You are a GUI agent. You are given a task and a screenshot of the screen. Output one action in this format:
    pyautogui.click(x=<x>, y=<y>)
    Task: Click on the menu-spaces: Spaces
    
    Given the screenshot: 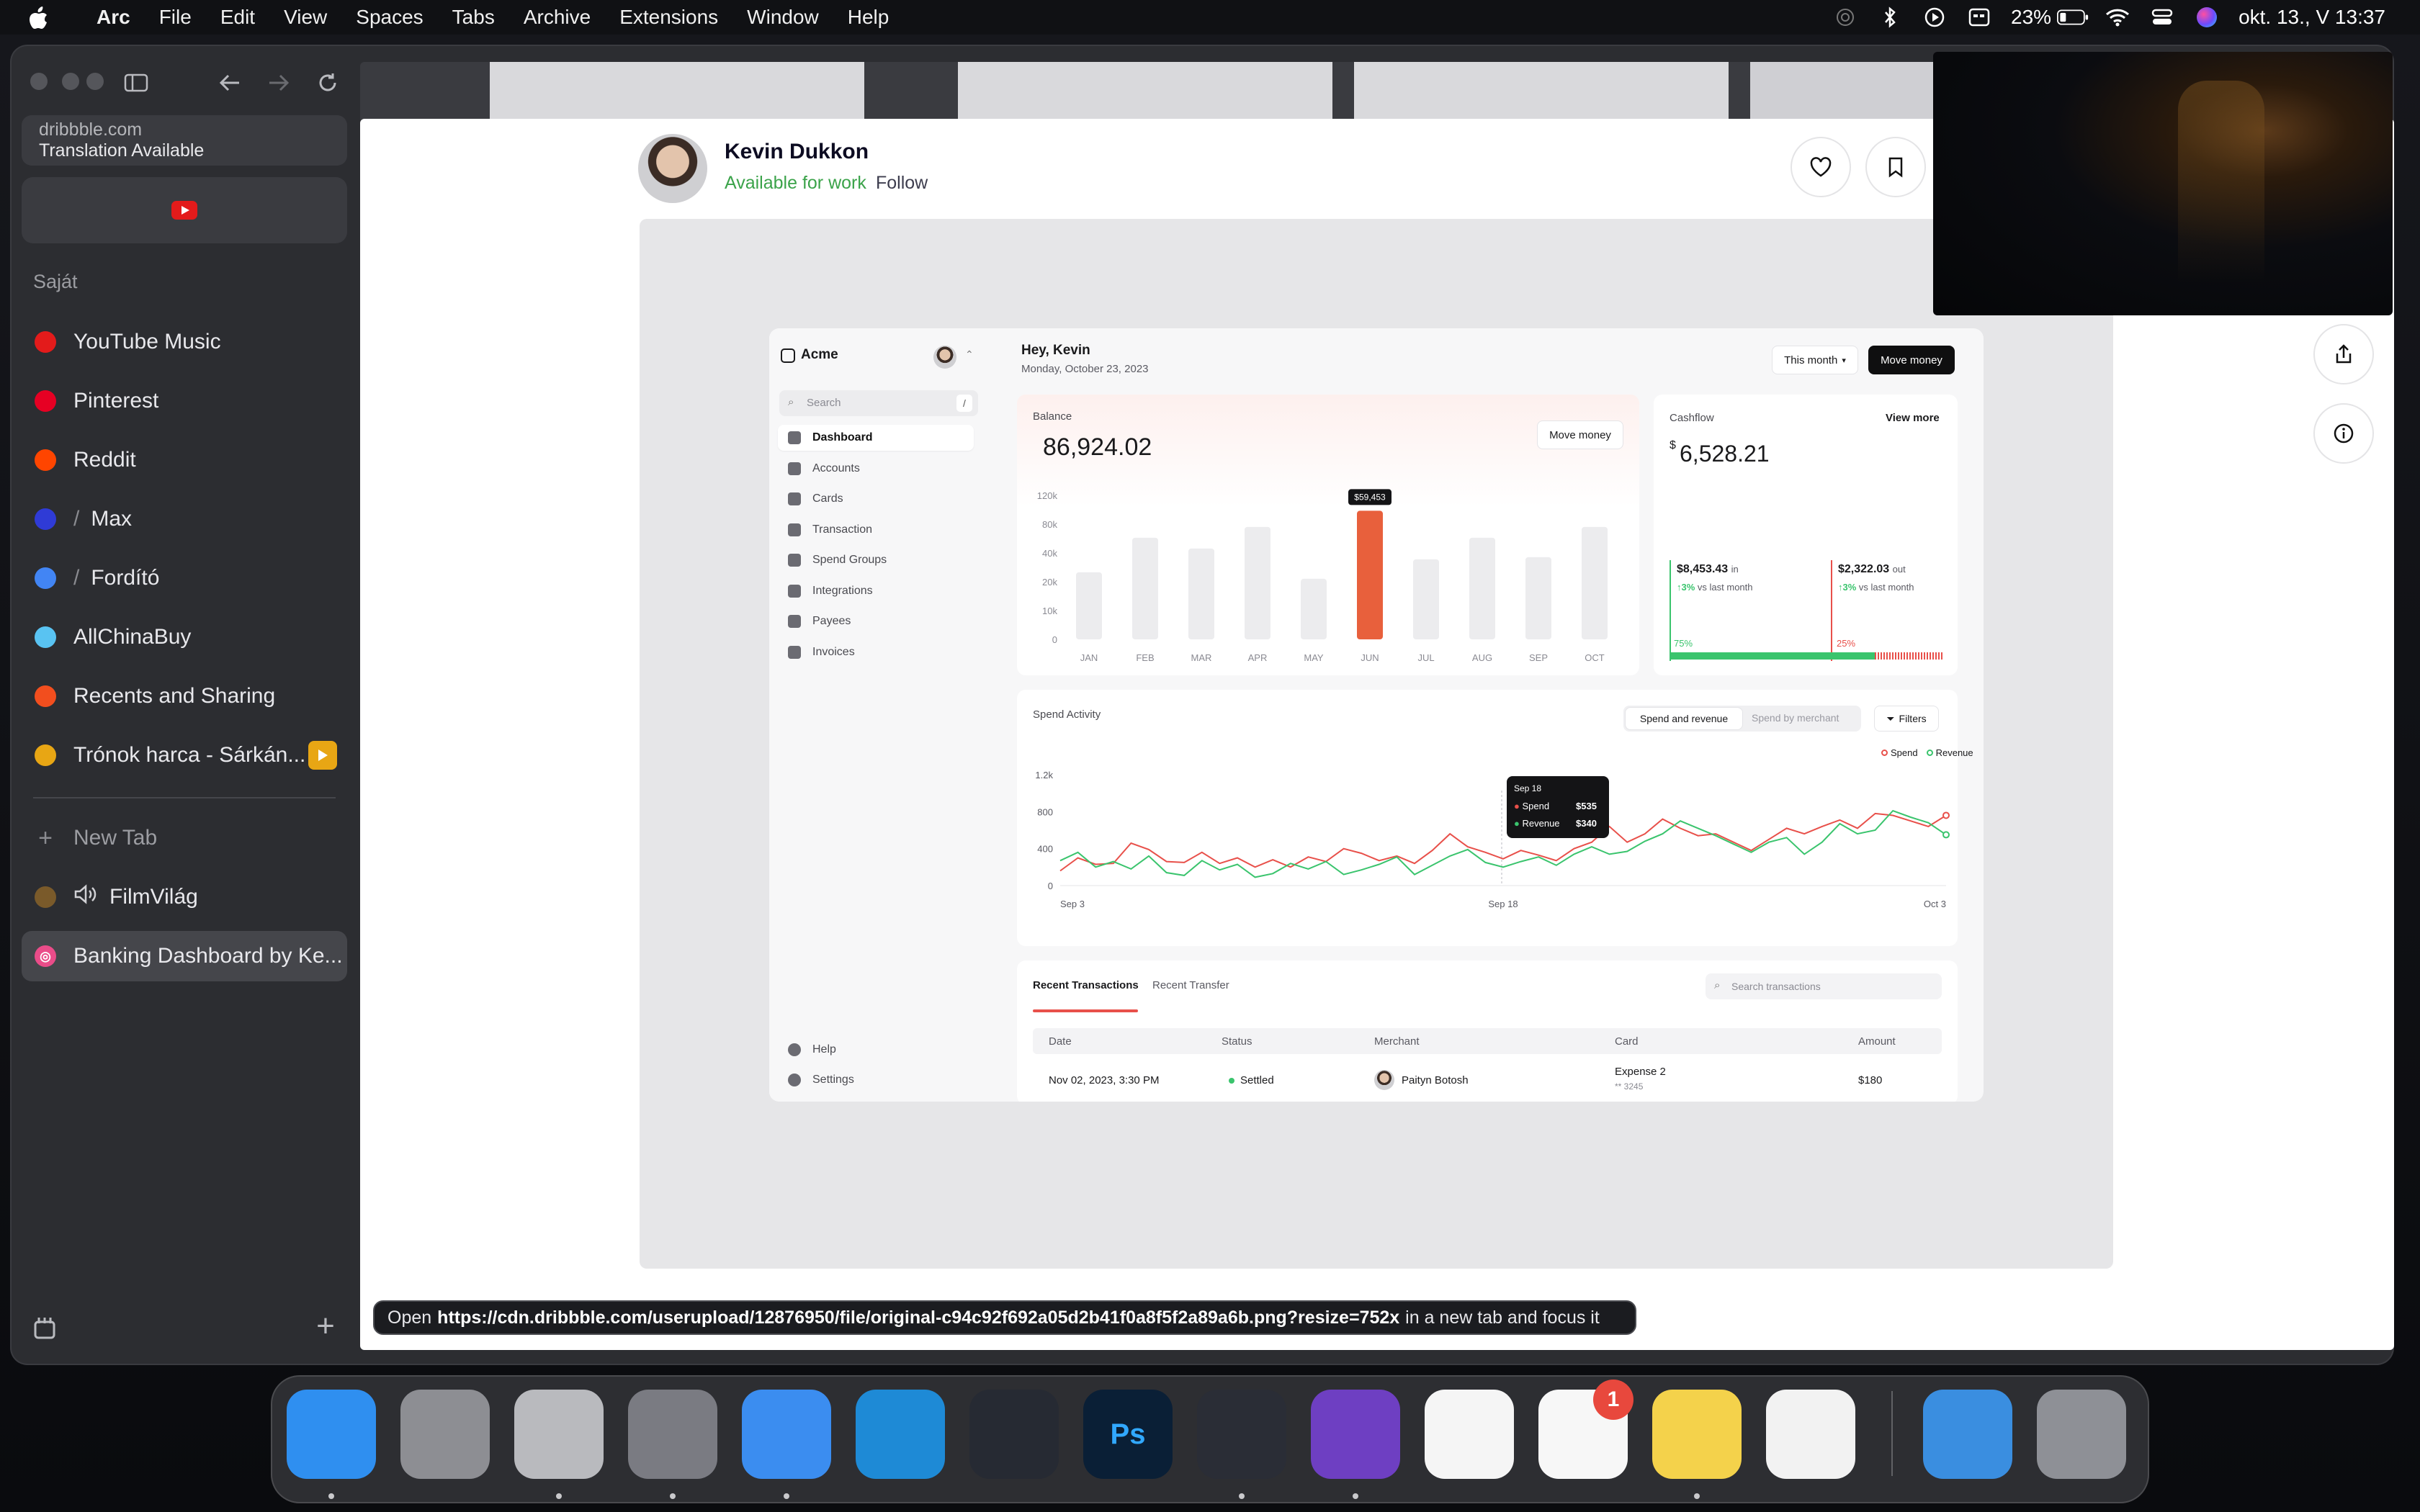 What is the action you would take?
    pyautogui.click(x=389, y=17)
    